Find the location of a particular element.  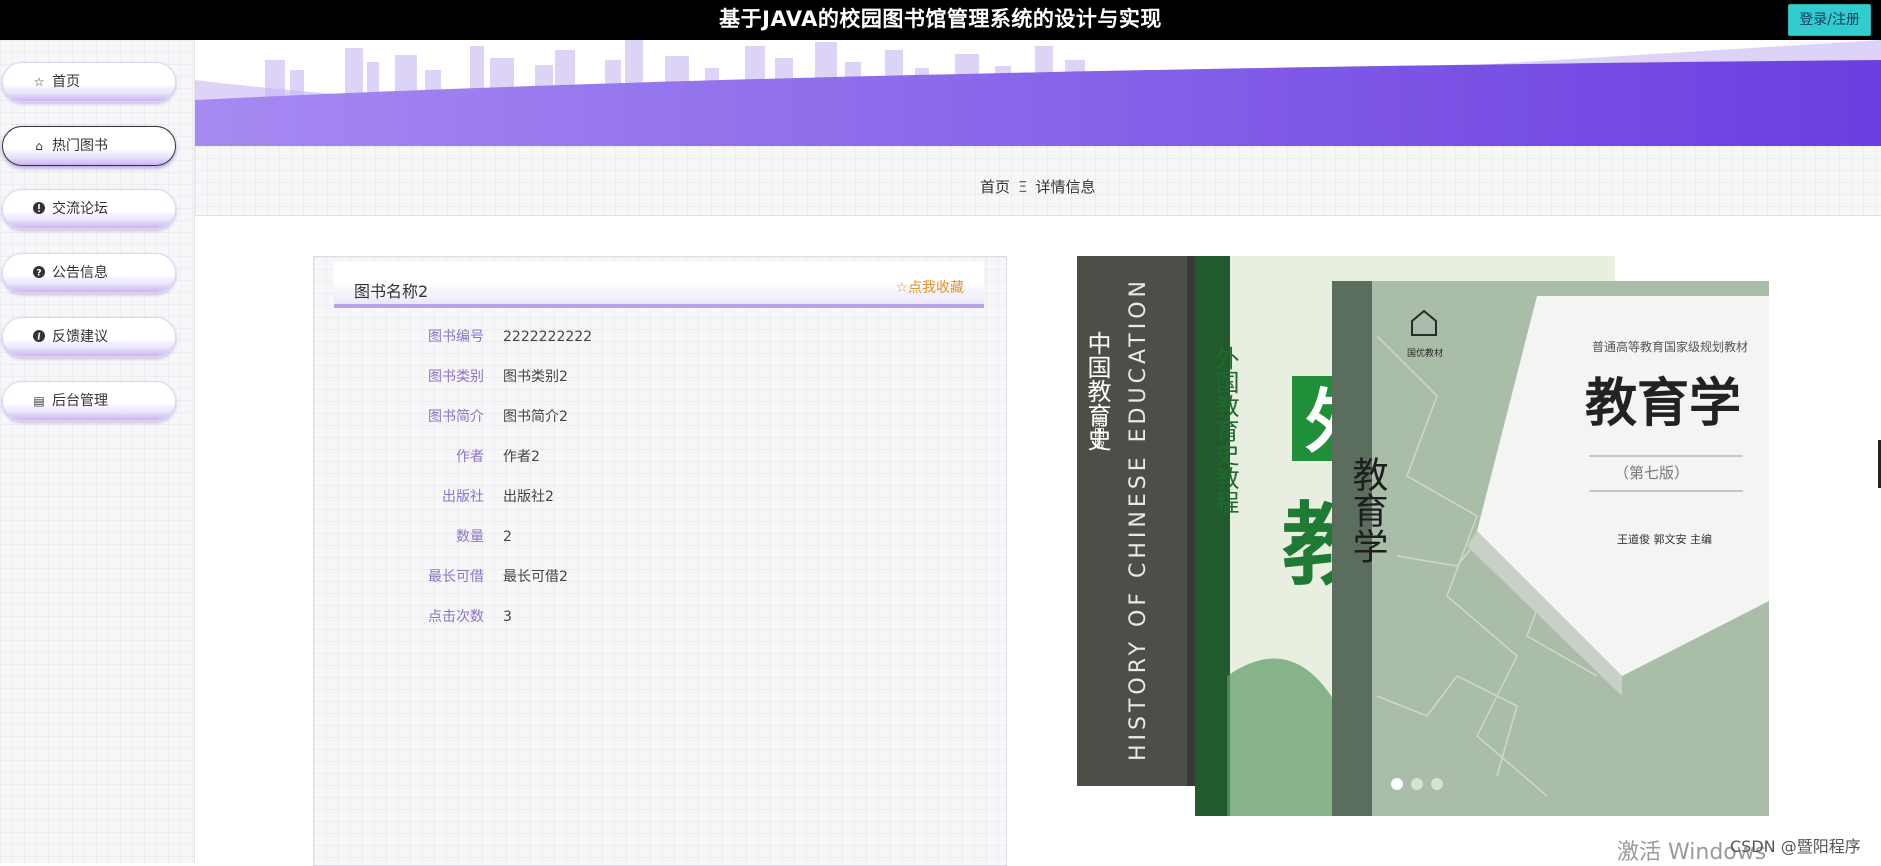

sidebar-item-label: 热门图书 is located at coordinates (80, 146).